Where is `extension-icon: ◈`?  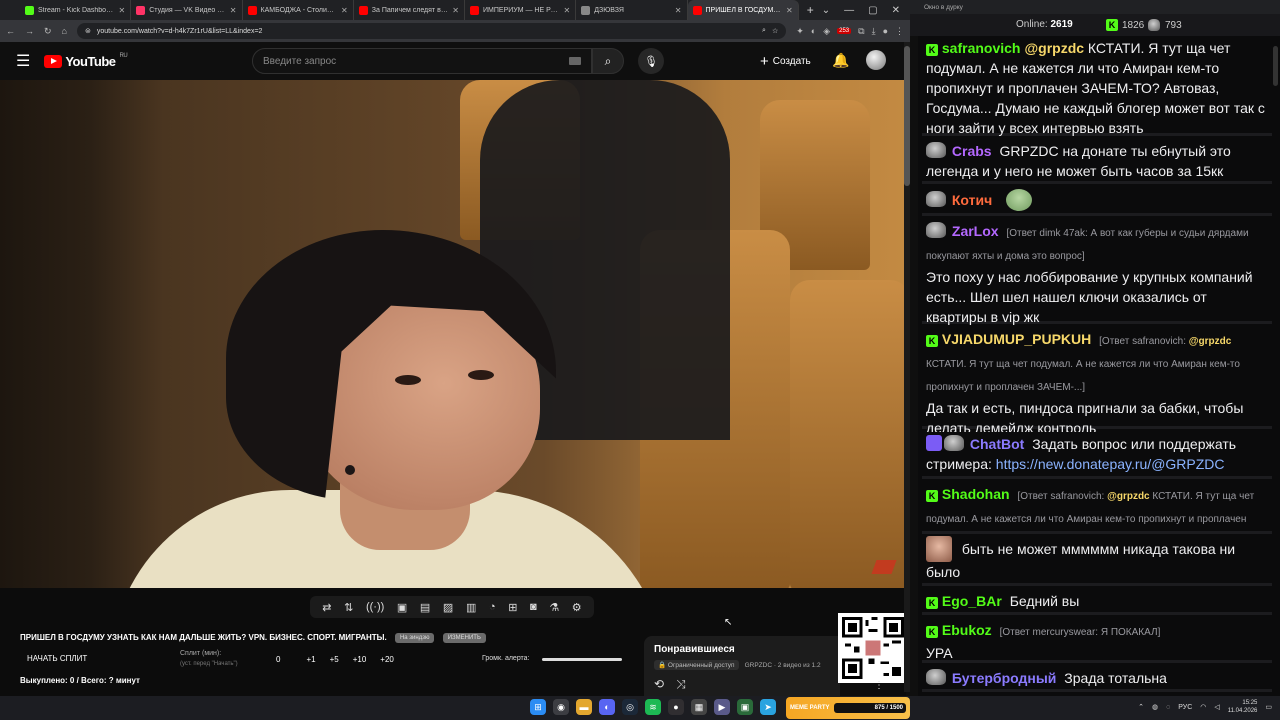
extension-icon: ◈ is located at coordinates (826, 31).